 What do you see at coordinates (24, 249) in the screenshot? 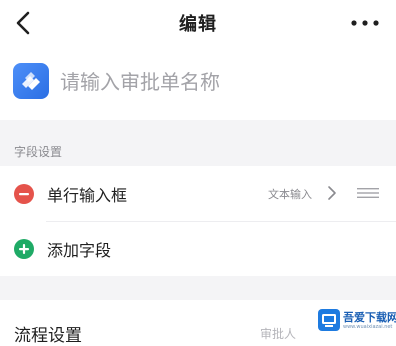
I see `plus-circle-icon` at bounding box center [24, 249].